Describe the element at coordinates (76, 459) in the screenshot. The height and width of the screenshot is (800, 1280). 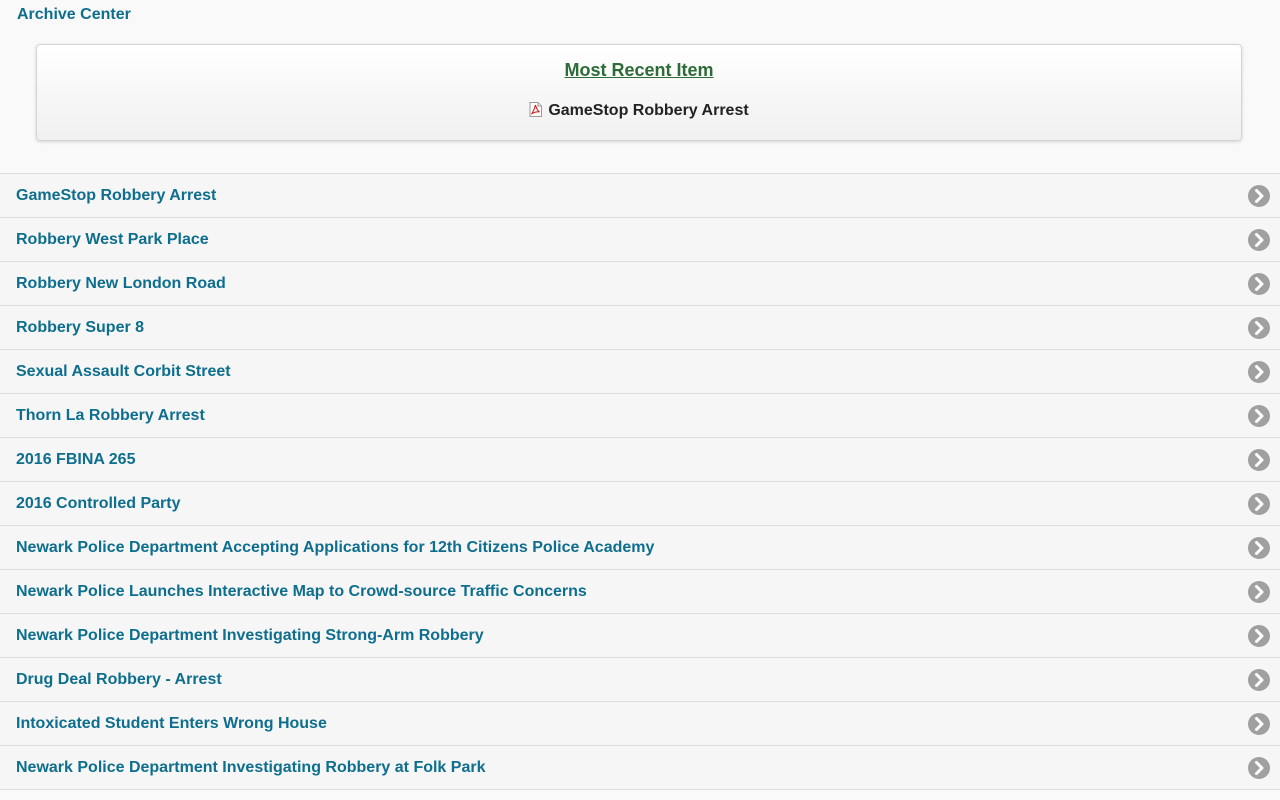
I see `list-item-label: 2016 FBINA 265` at that location.